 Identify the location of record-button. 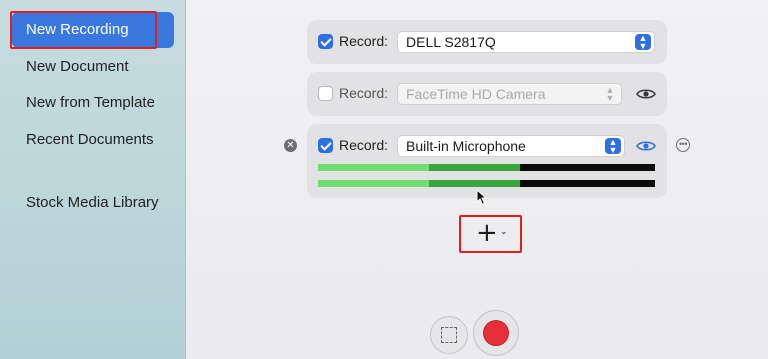
(496, 333).